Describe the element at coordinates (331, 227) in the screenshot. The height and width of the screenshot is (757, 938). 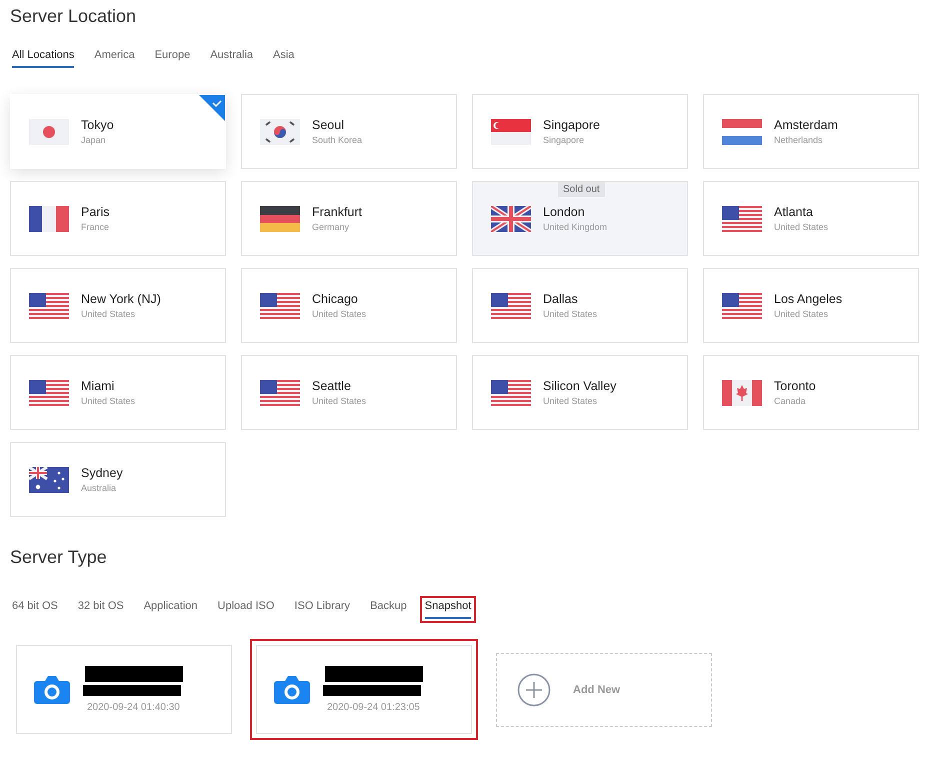
I see `country-name: Germany` at that location.